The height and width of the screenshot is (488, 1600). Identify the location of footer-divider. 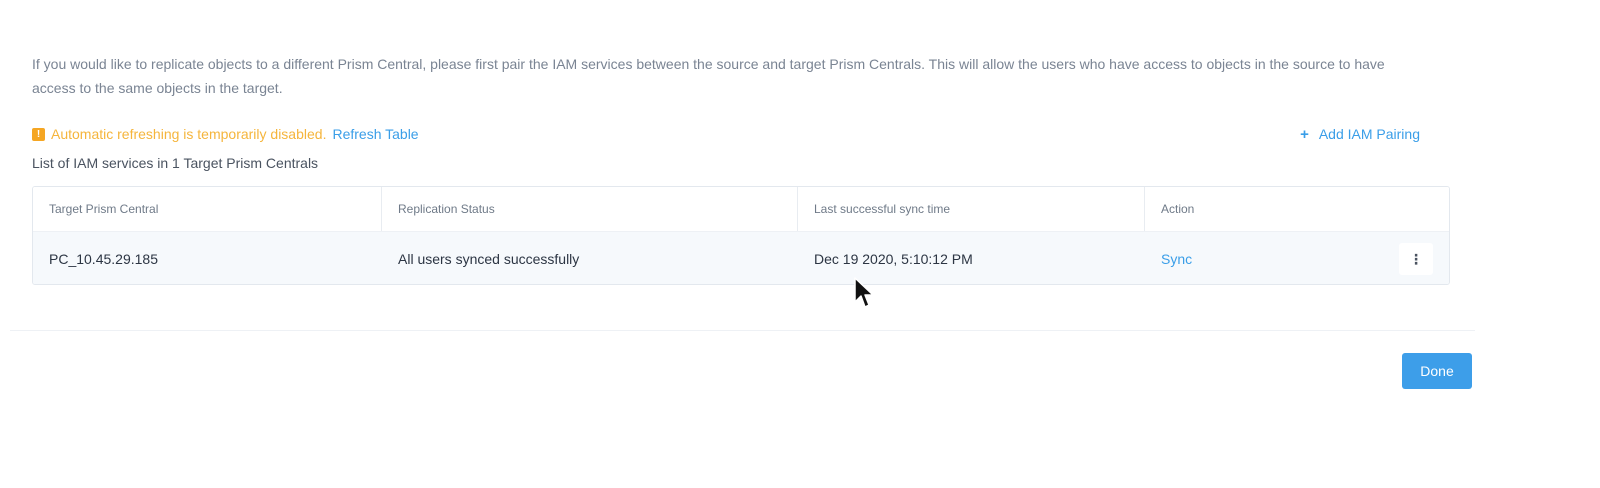
(742, 330).